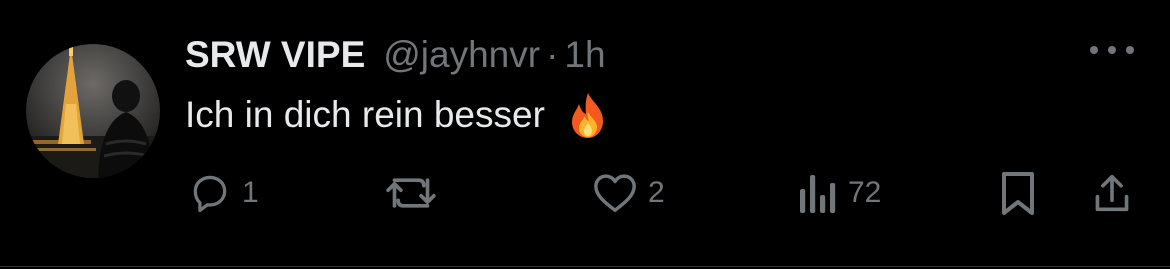  I want to click on repost-icon, so click(411, 193).